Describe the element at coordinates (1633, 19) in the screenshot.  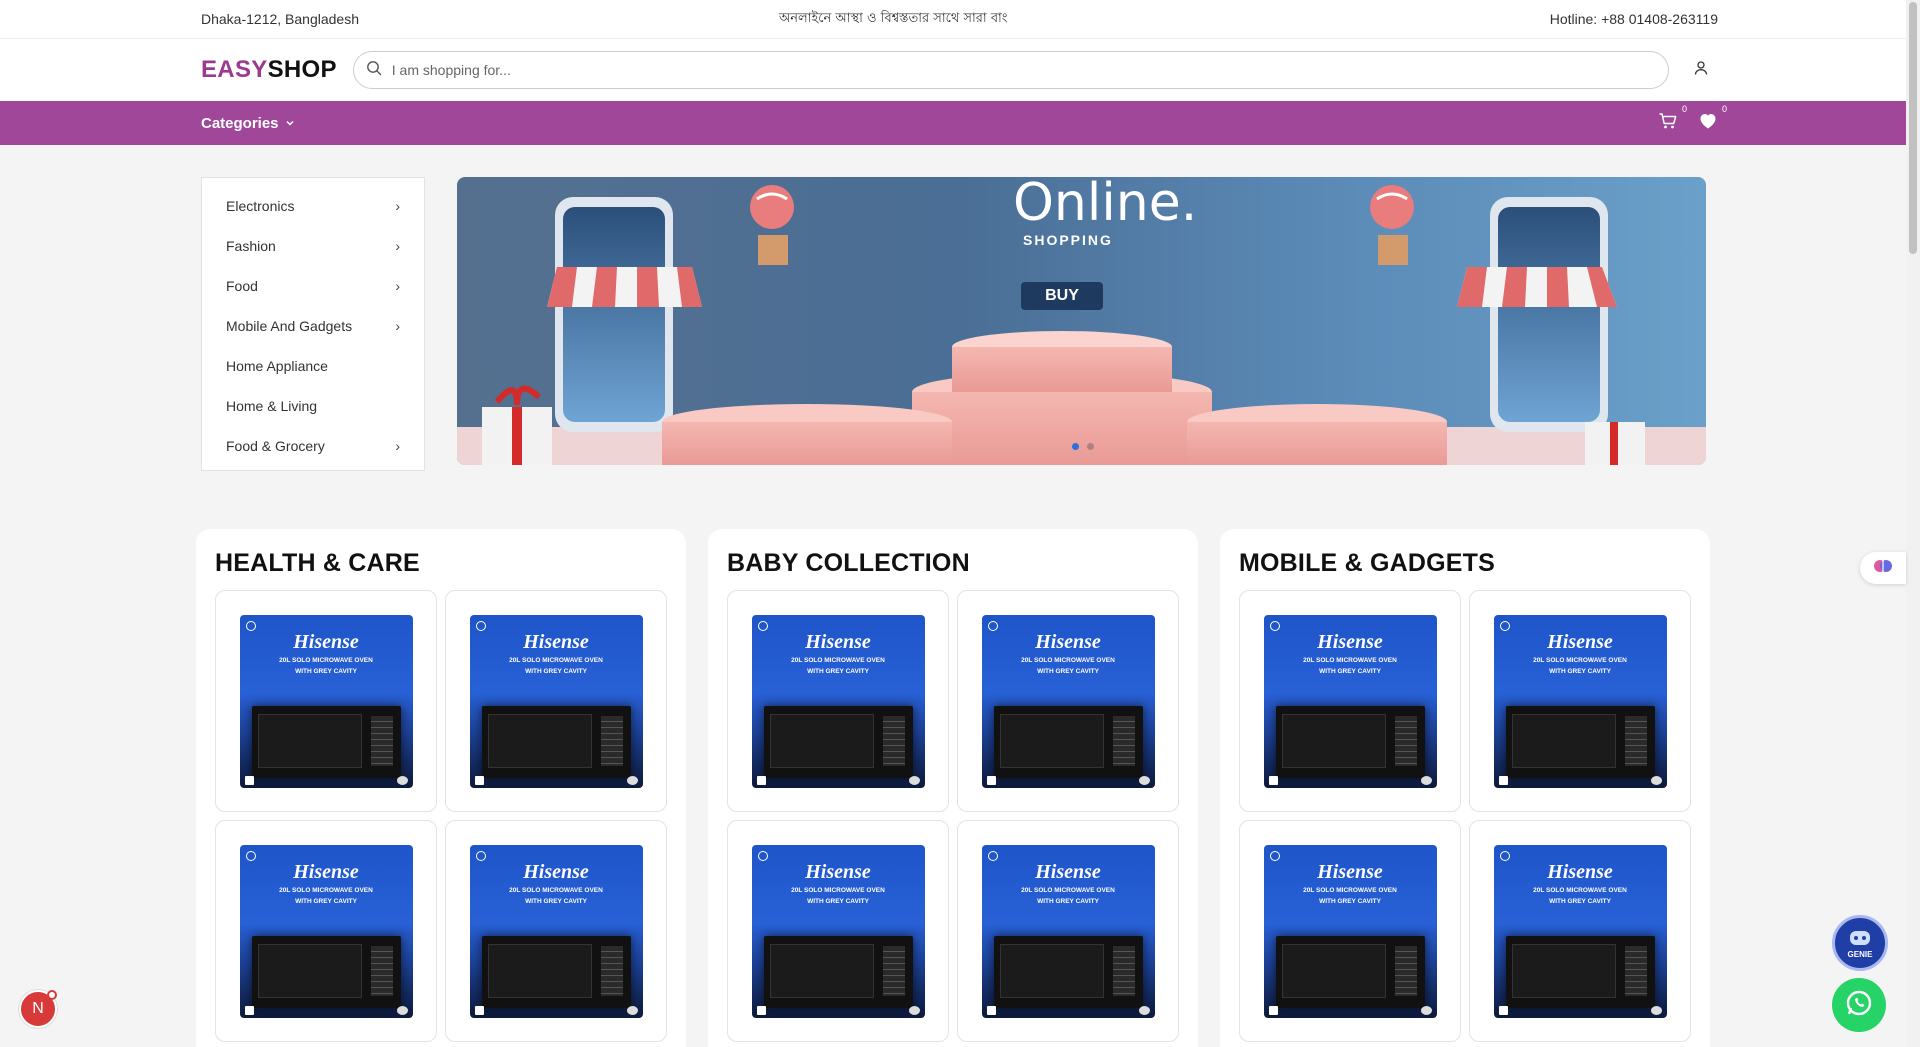
I see `hotline-text: Hotline: +88 01408-263119` at that location.